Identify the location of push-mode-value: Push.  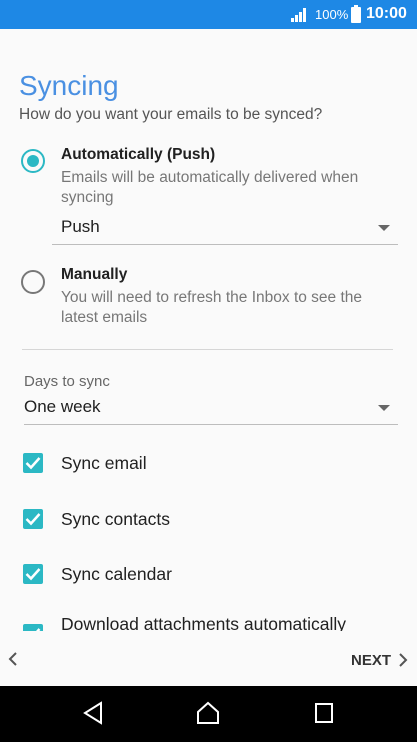
(80, 226).